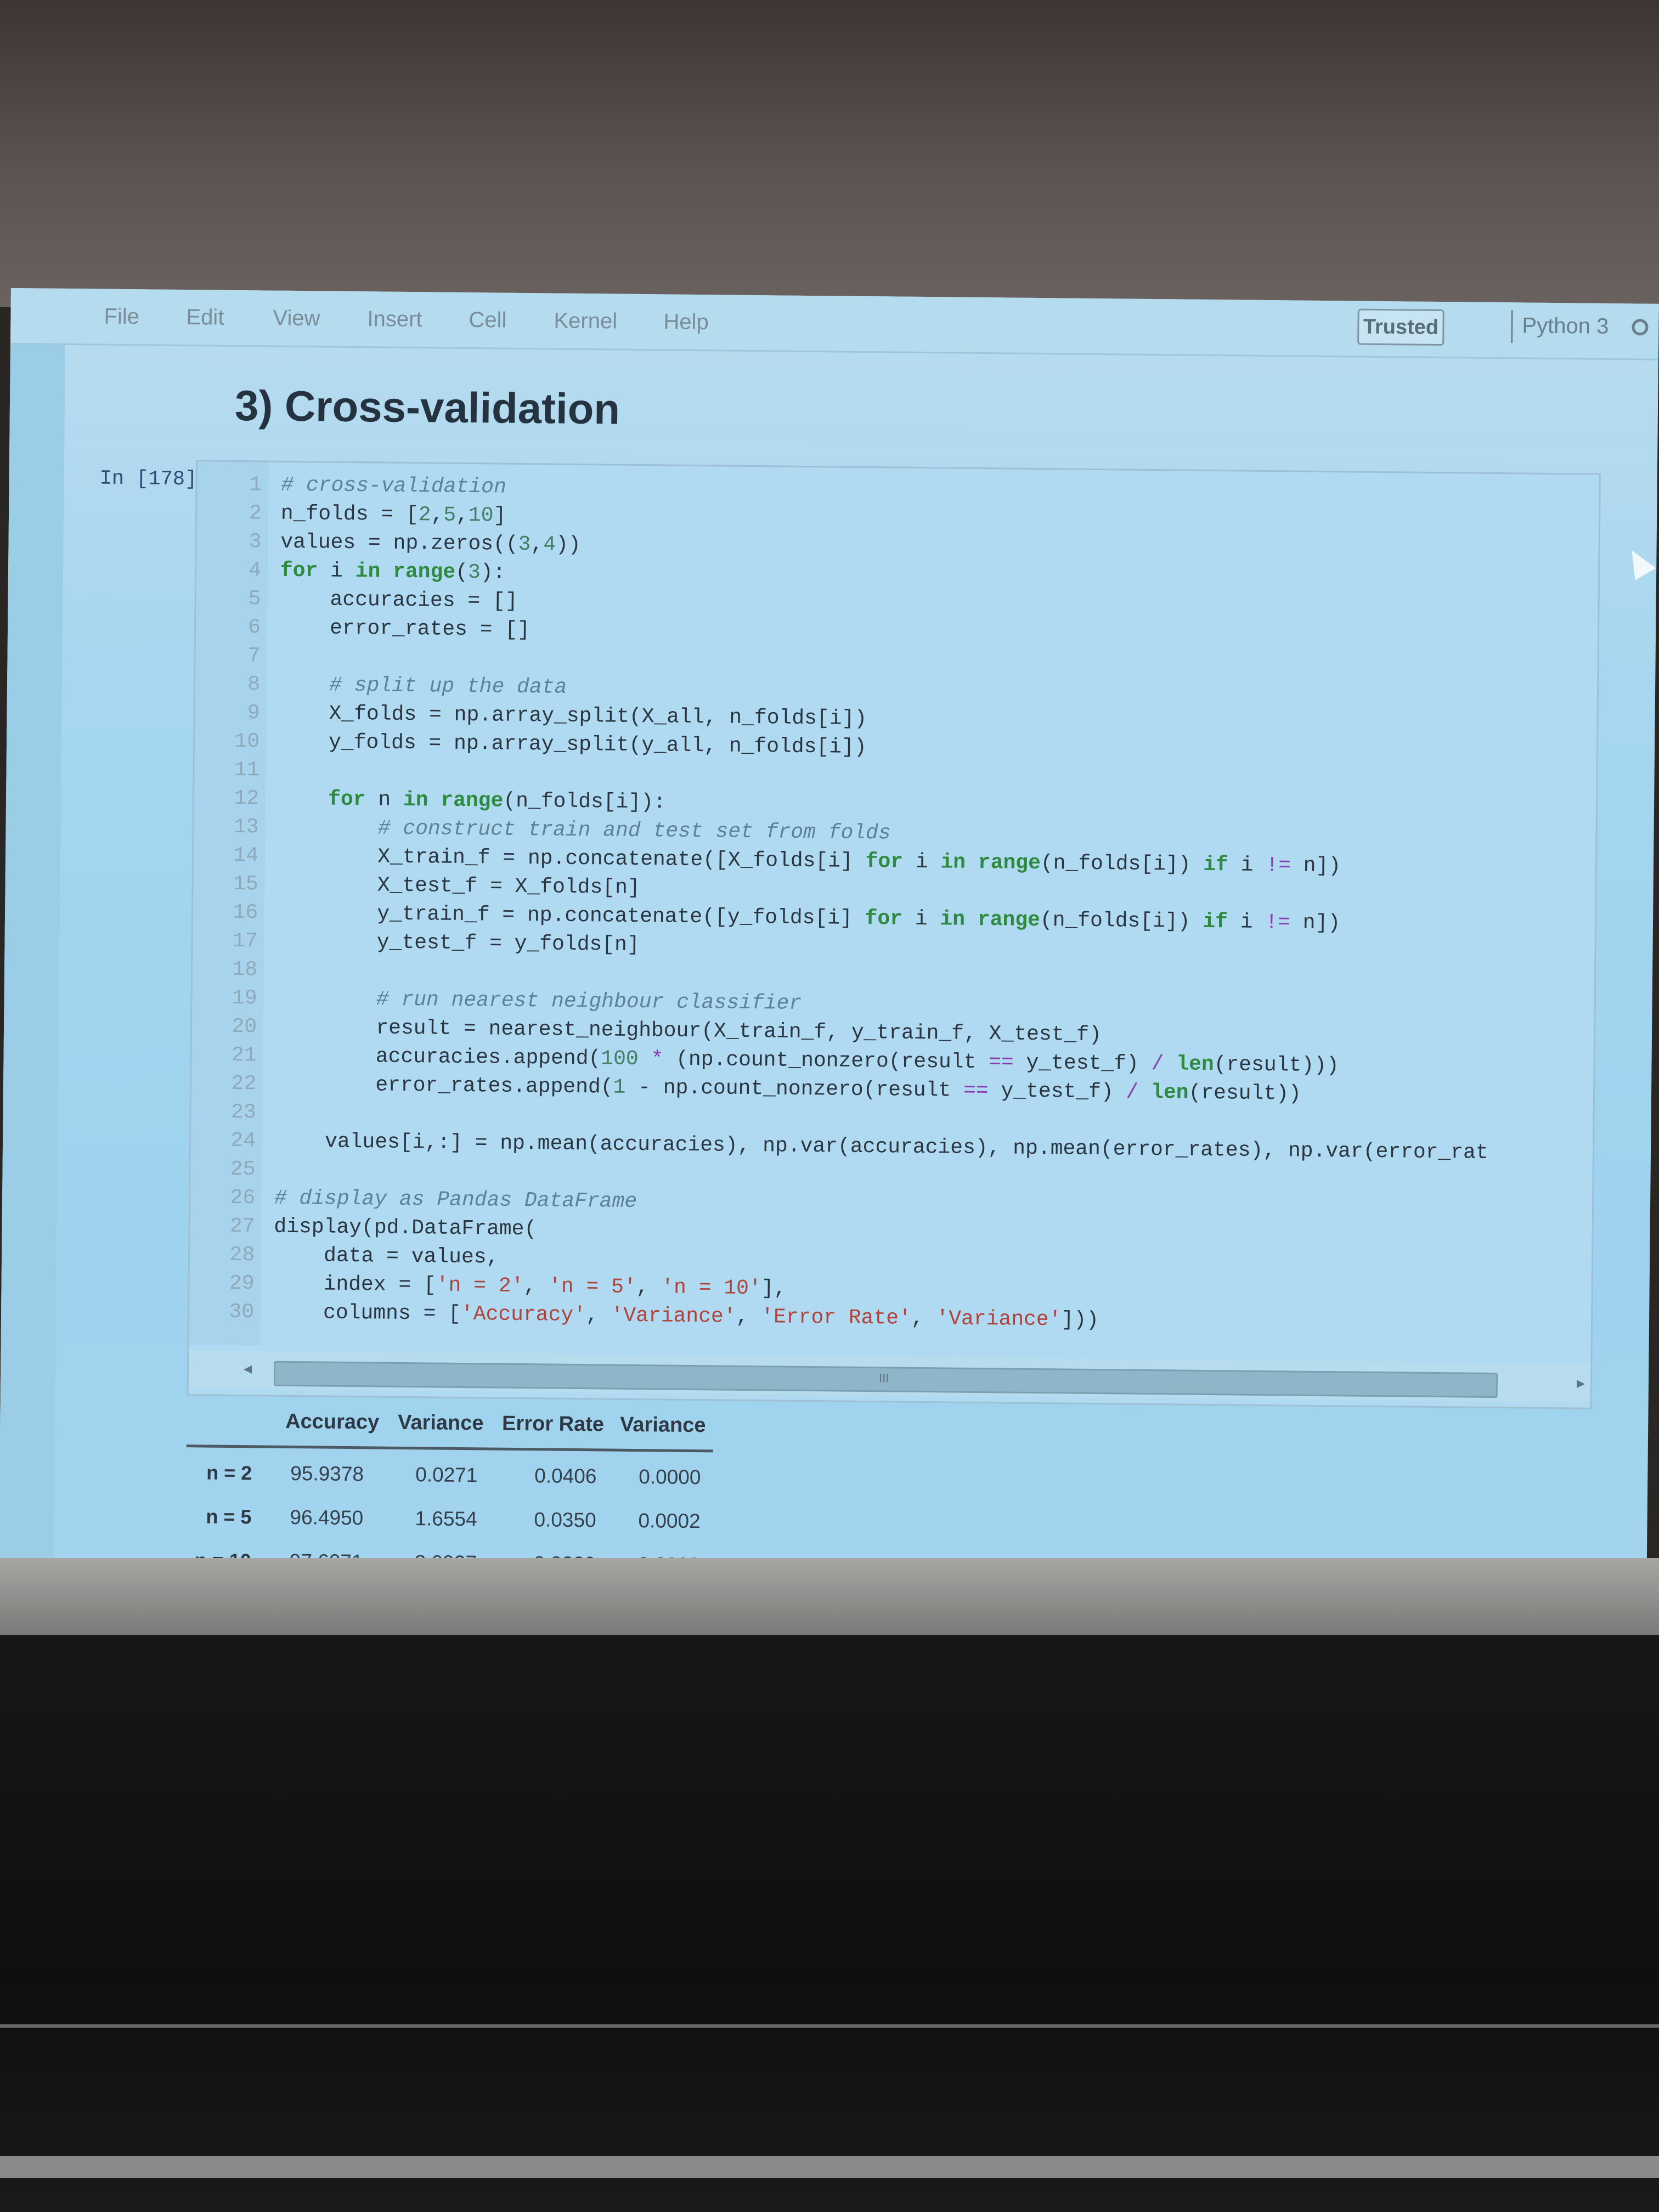 This screenshot has width=1659, height=2212. Describe the element at coordinates (452, 886) in the screenshot. I see `code-text: X_test_f = X_folds[n]` at that location.